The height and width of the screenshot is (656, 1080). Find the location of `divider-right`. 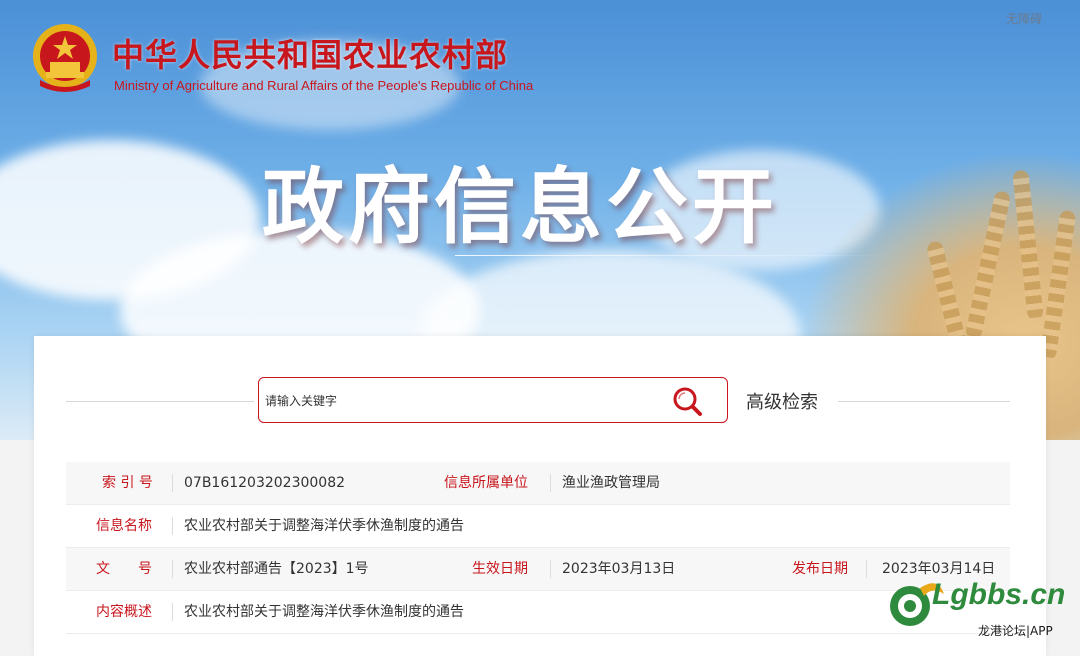

divider-right is located at coordinates (924, 401).